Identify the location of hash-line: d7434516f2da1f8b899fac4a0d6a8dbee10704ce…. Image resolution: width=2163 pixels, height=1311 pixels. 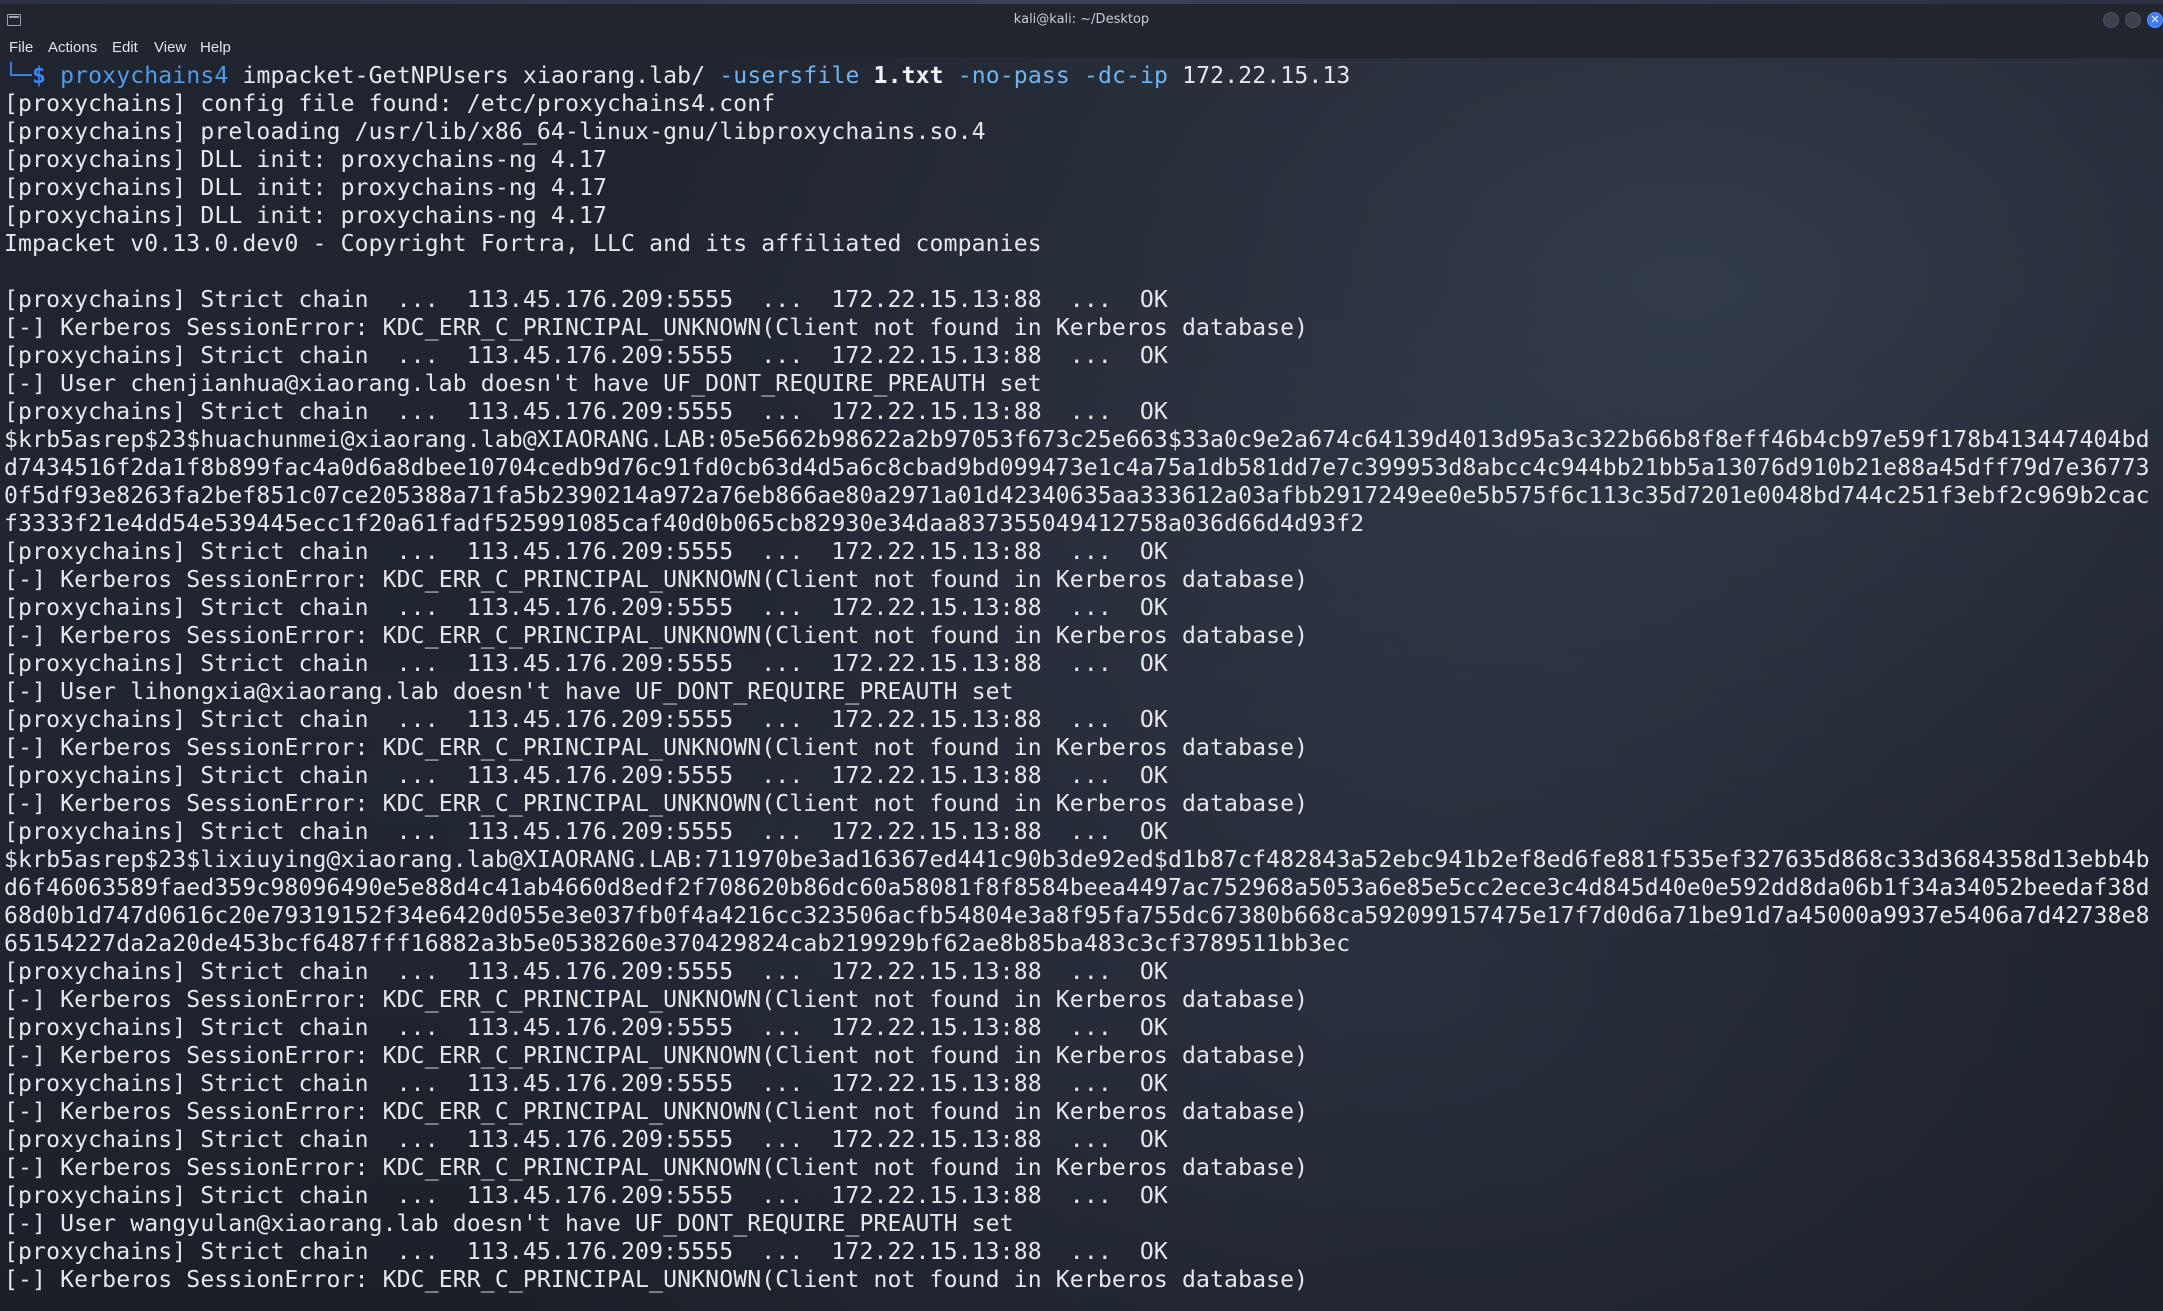
(1077, 468).